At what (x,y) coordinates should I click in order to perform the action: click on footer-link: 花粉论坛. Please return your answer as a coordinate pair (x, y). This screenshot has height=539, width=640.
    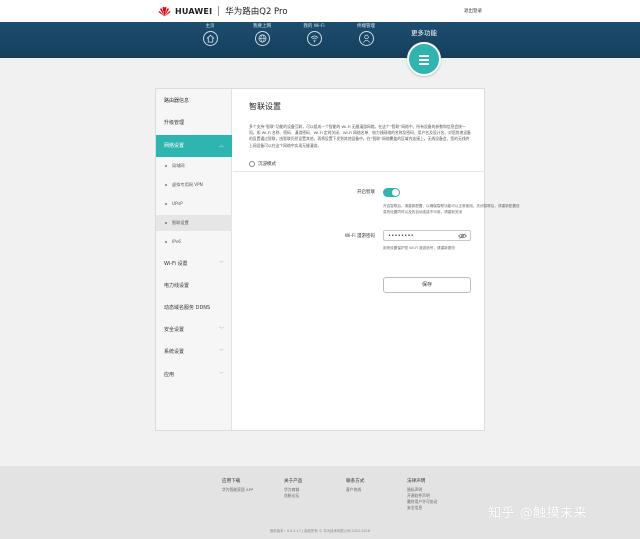
    Looking at the image, I should click on (293, 496).